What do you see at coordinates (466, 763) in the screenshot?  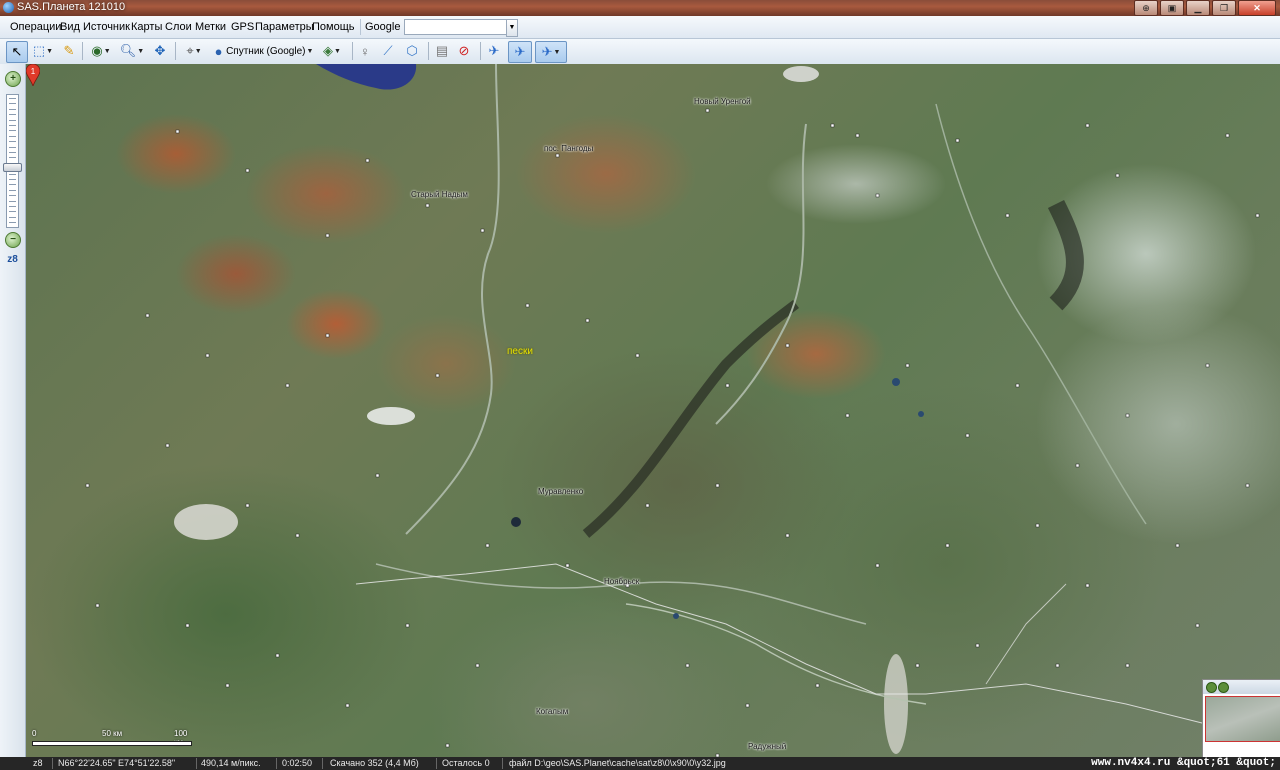 I see `status-remaining: Осталось 0` at bounding box center [466, 763].